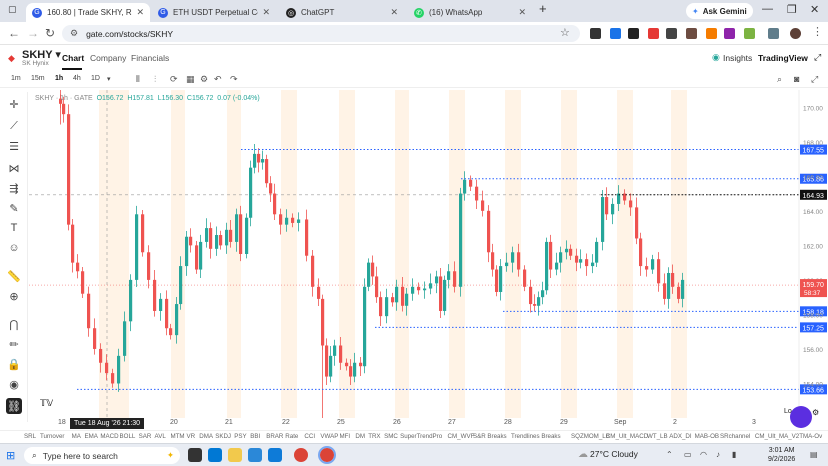 This screenshot has height=466, width=828. Describe the element at coordinates (16, 78) in the screenshot. I see `interval-1m: 1m` at that location.